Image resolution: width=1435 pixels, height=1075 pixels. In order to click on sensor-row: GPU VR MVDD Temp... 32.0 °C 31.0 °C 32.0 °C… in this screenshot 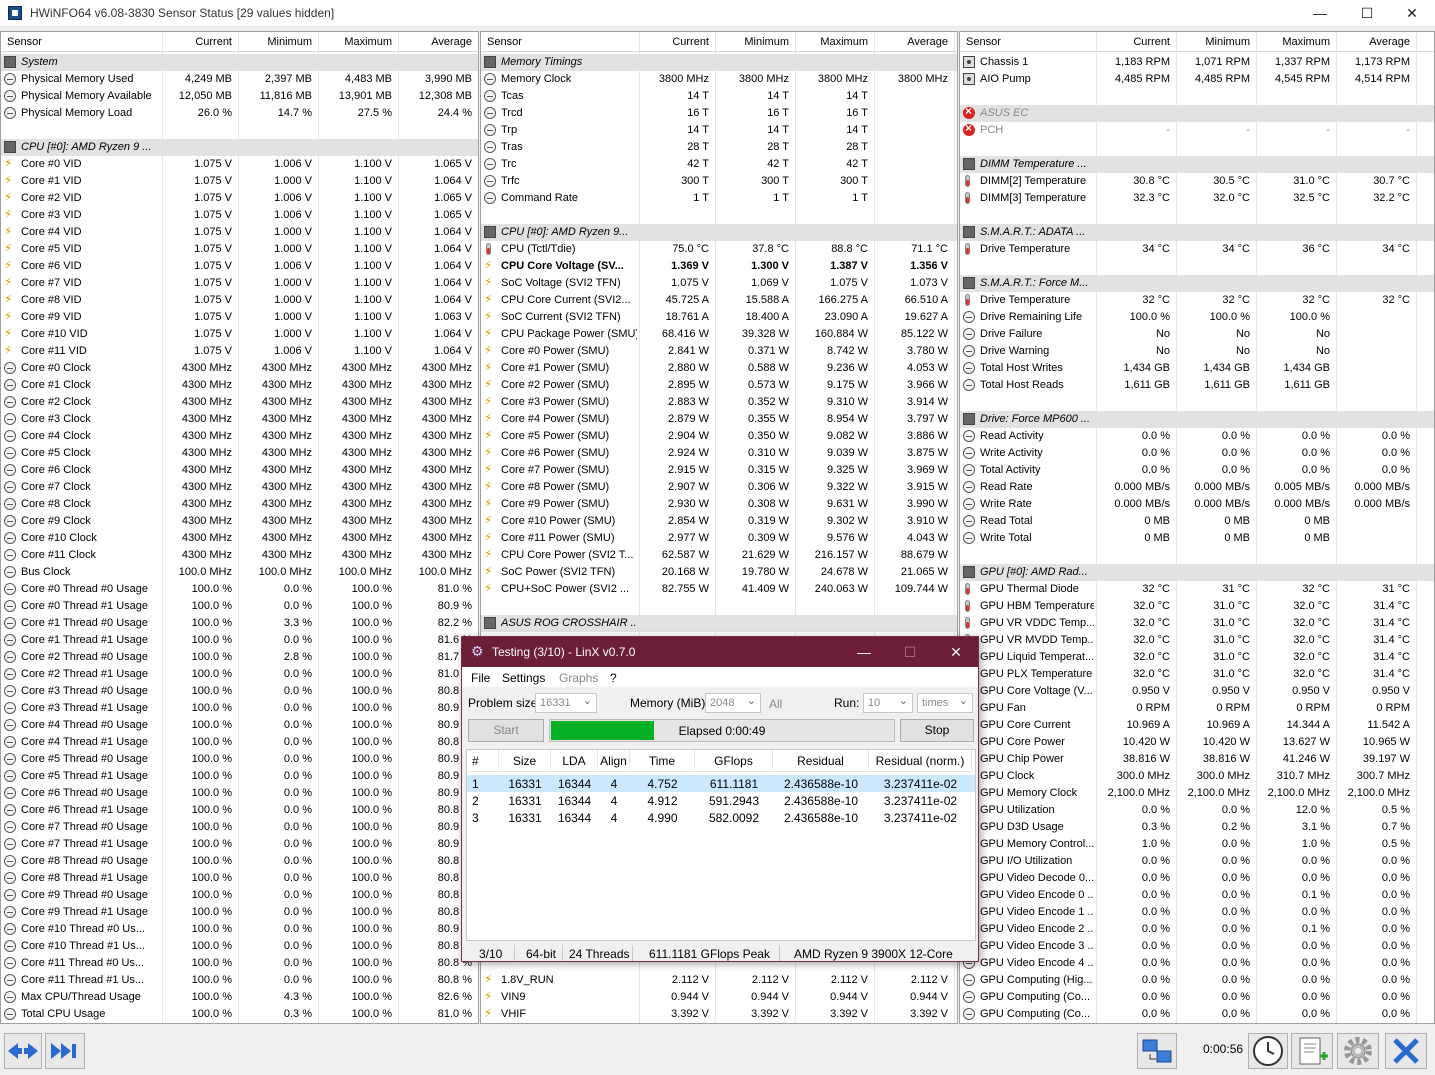, I will do `click(1197, 640)`.